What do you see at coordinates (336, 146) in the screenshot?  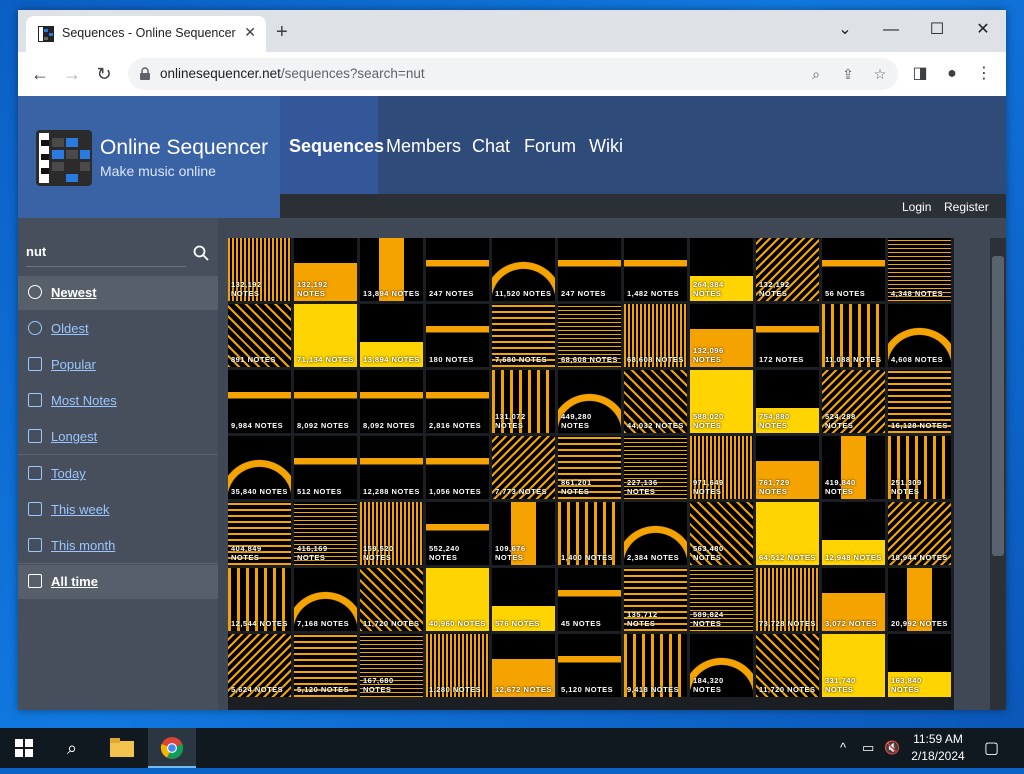 I see `nav-sequences: Sequences` at bounding box center [336, 146].